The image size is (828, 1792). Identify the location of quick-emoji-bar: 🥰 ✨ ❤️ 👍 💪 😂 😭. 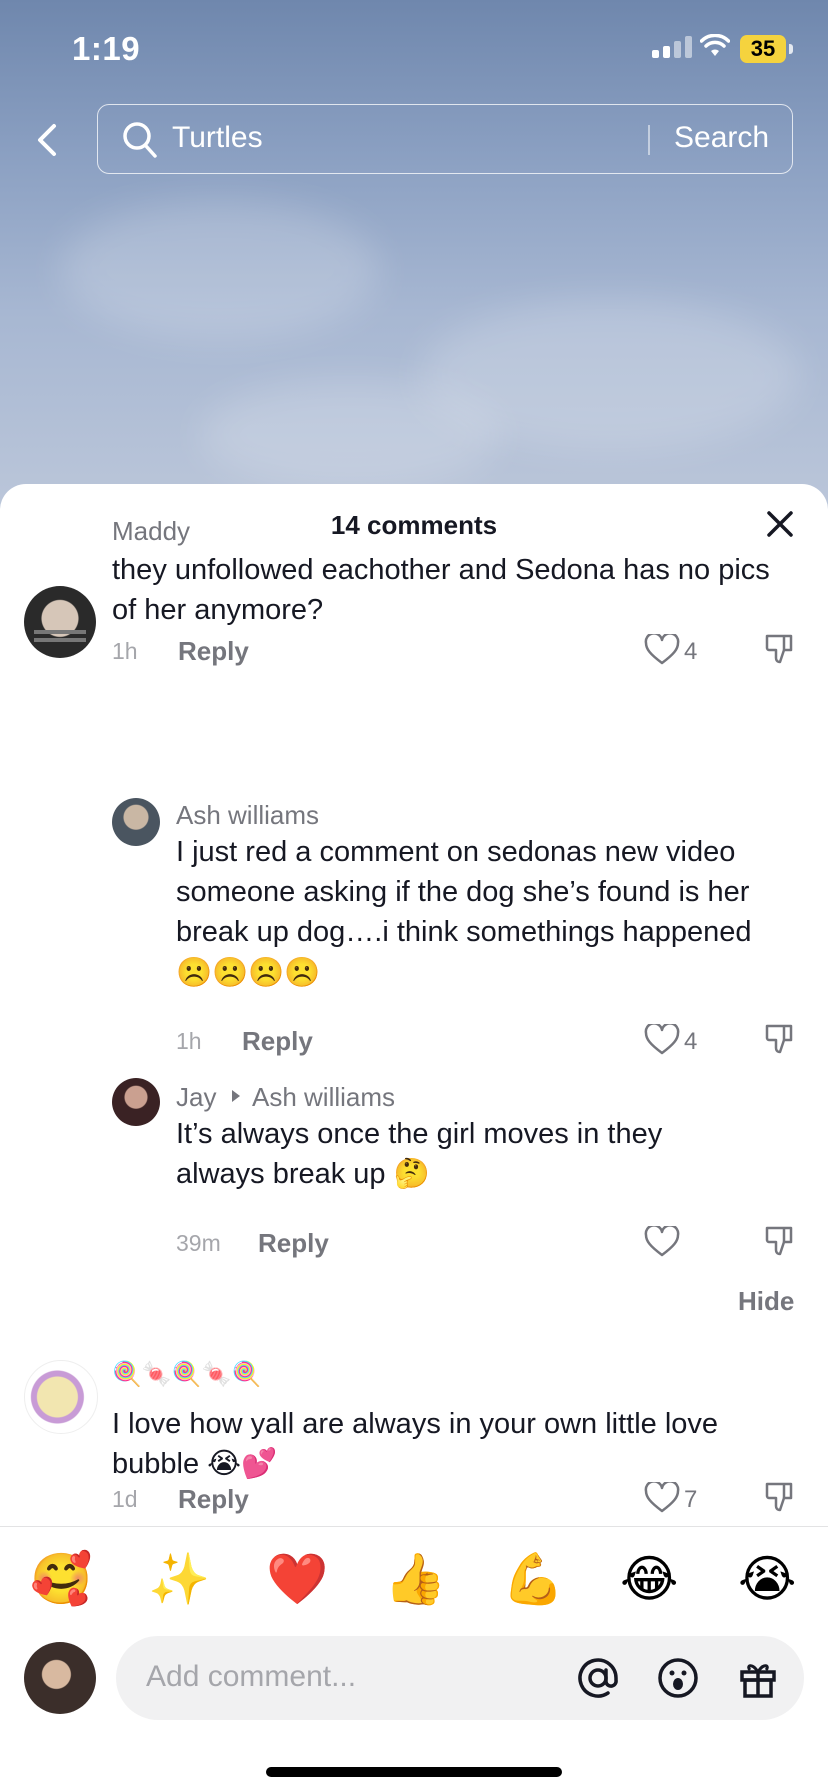
(414, 1581).